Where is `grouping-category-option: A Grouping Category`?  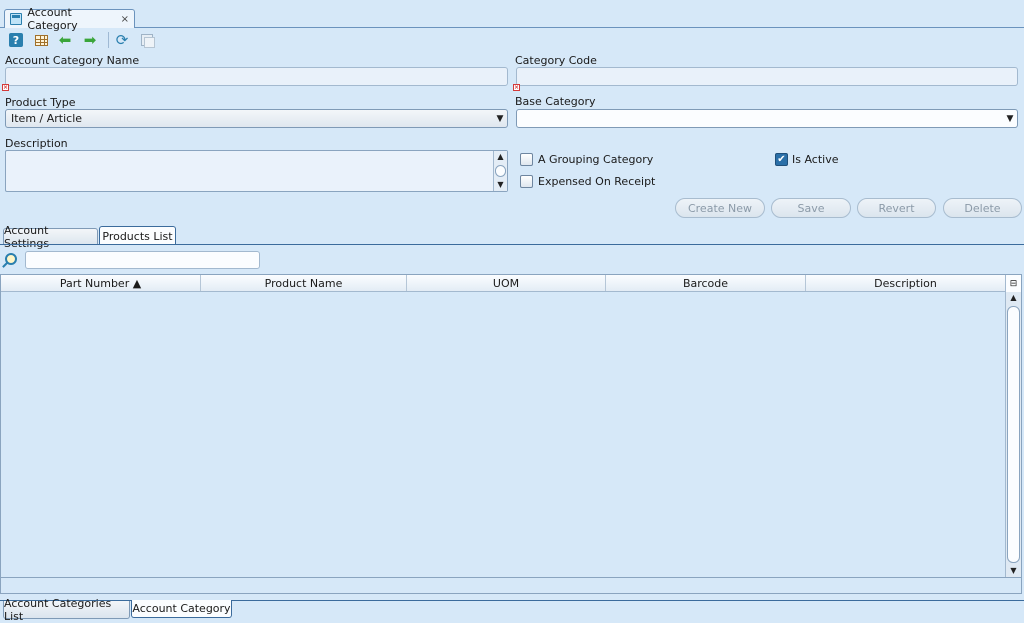 grouping-category-option: A Grouping Category is located at coordinates (586, 159).